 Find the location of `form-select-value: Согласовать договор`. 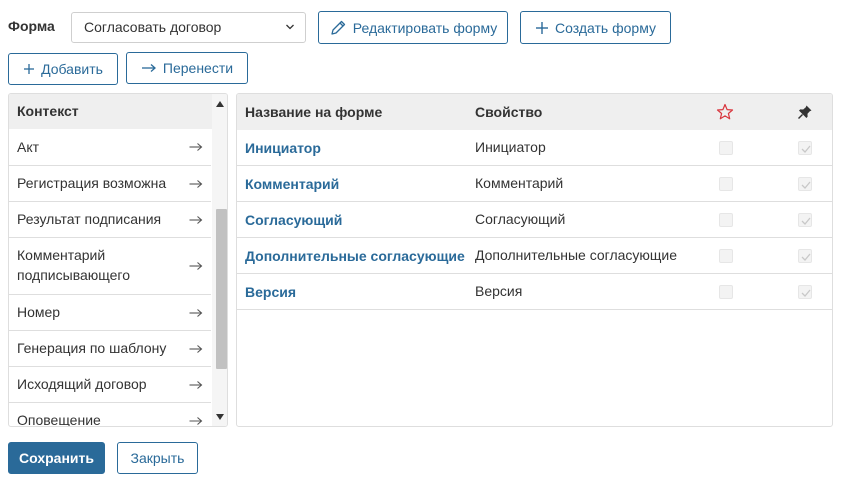

form-select-value: Согласовать договор is located at coordinates (153, 27).